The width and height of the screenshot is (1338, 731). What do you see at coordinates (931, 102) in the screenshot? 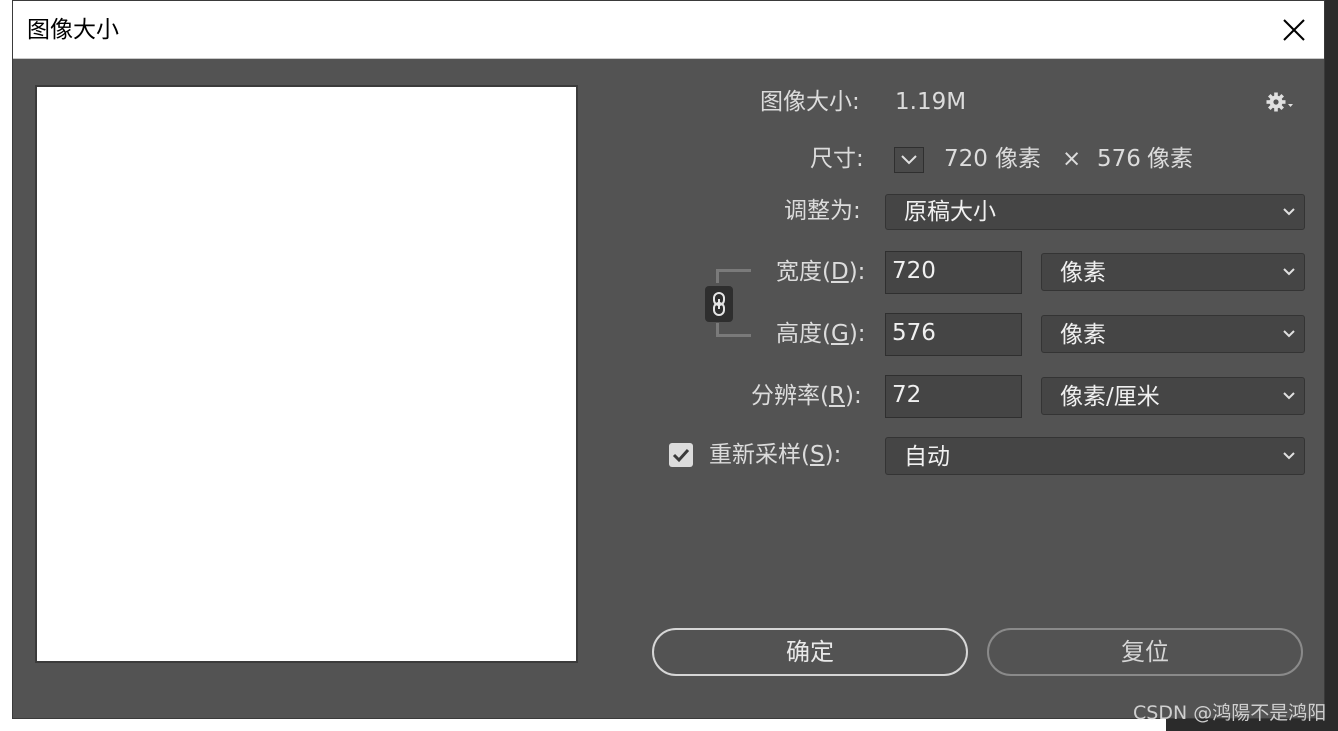
I see `image-size-value: 1.19M` at bounding box center [931, 102].